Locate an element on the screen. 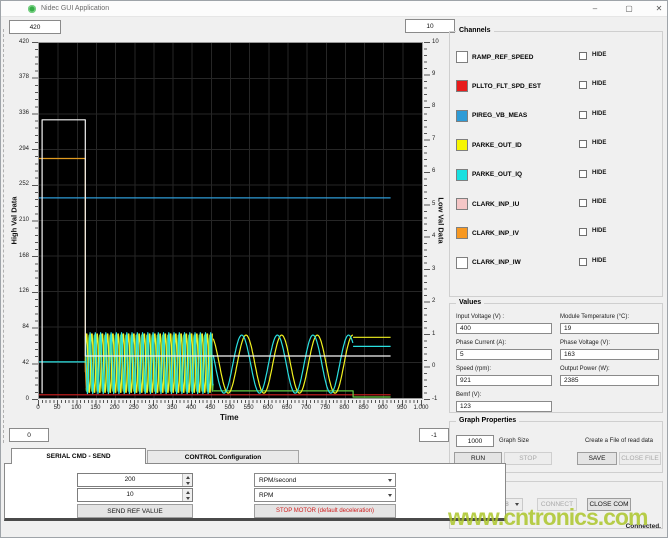  x-tick-label: 1.000 is located at coordinates (421, 408).